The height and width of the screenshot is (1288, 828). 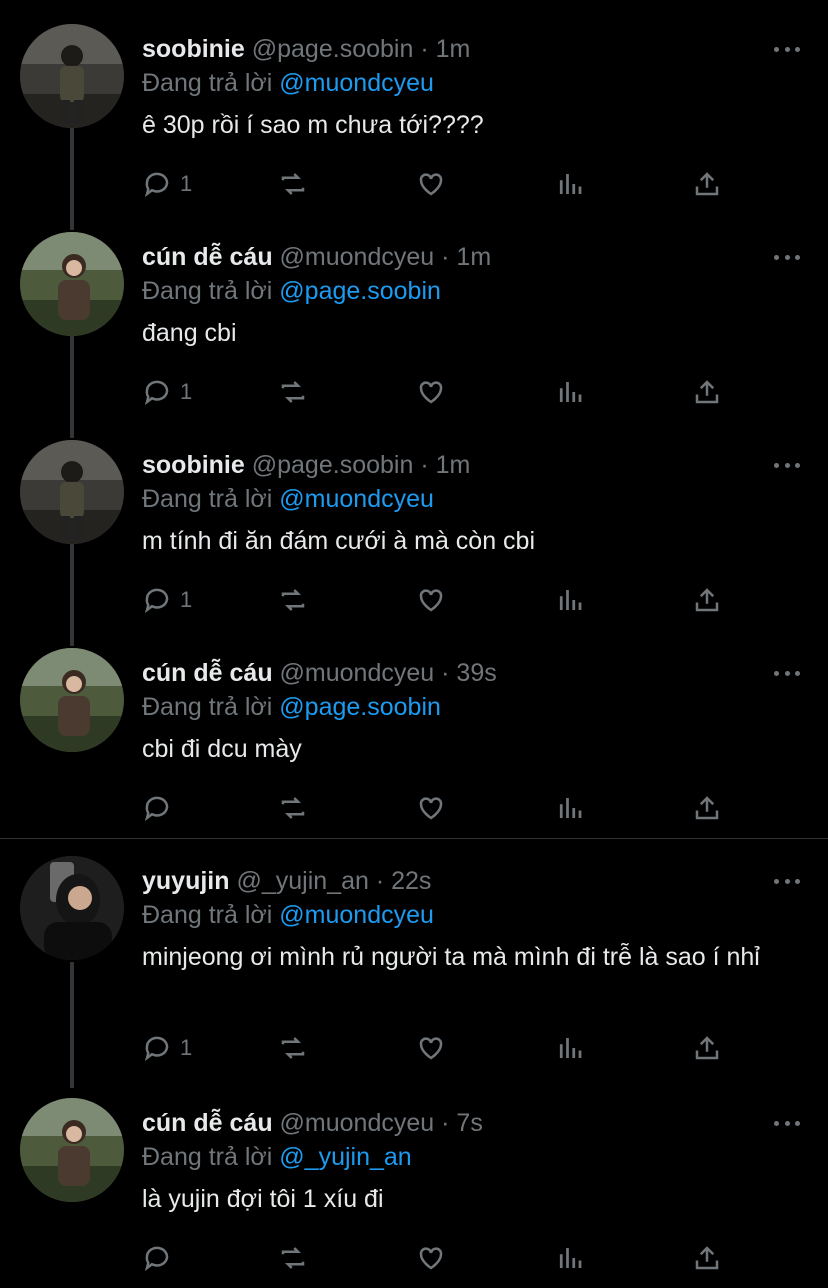 I want to click on user-handle: @_yujin_an, so click(x=302, y=881).